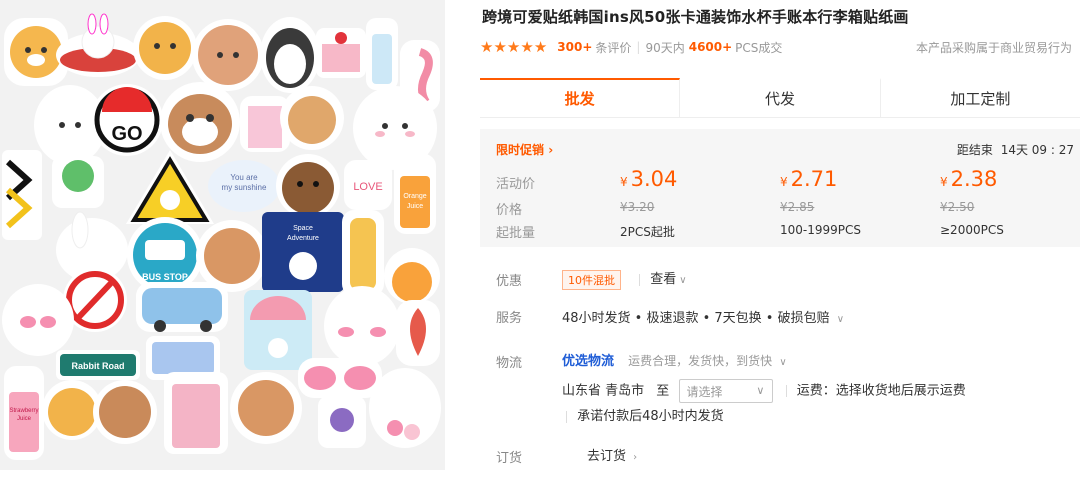  Describe the element at coordinates (340, 378) in the screenshot. I see `sunglasses-sticker` at that location.